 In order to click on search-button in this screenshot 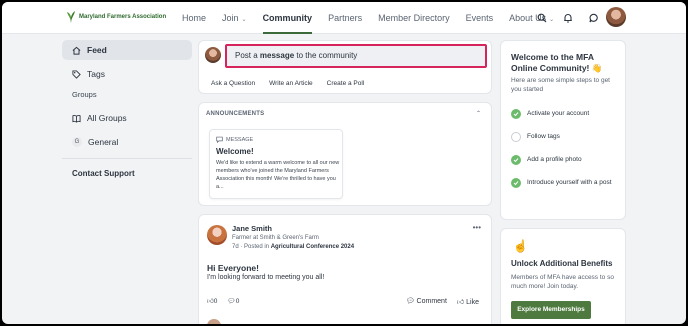, I will do `click(542, 18)`.